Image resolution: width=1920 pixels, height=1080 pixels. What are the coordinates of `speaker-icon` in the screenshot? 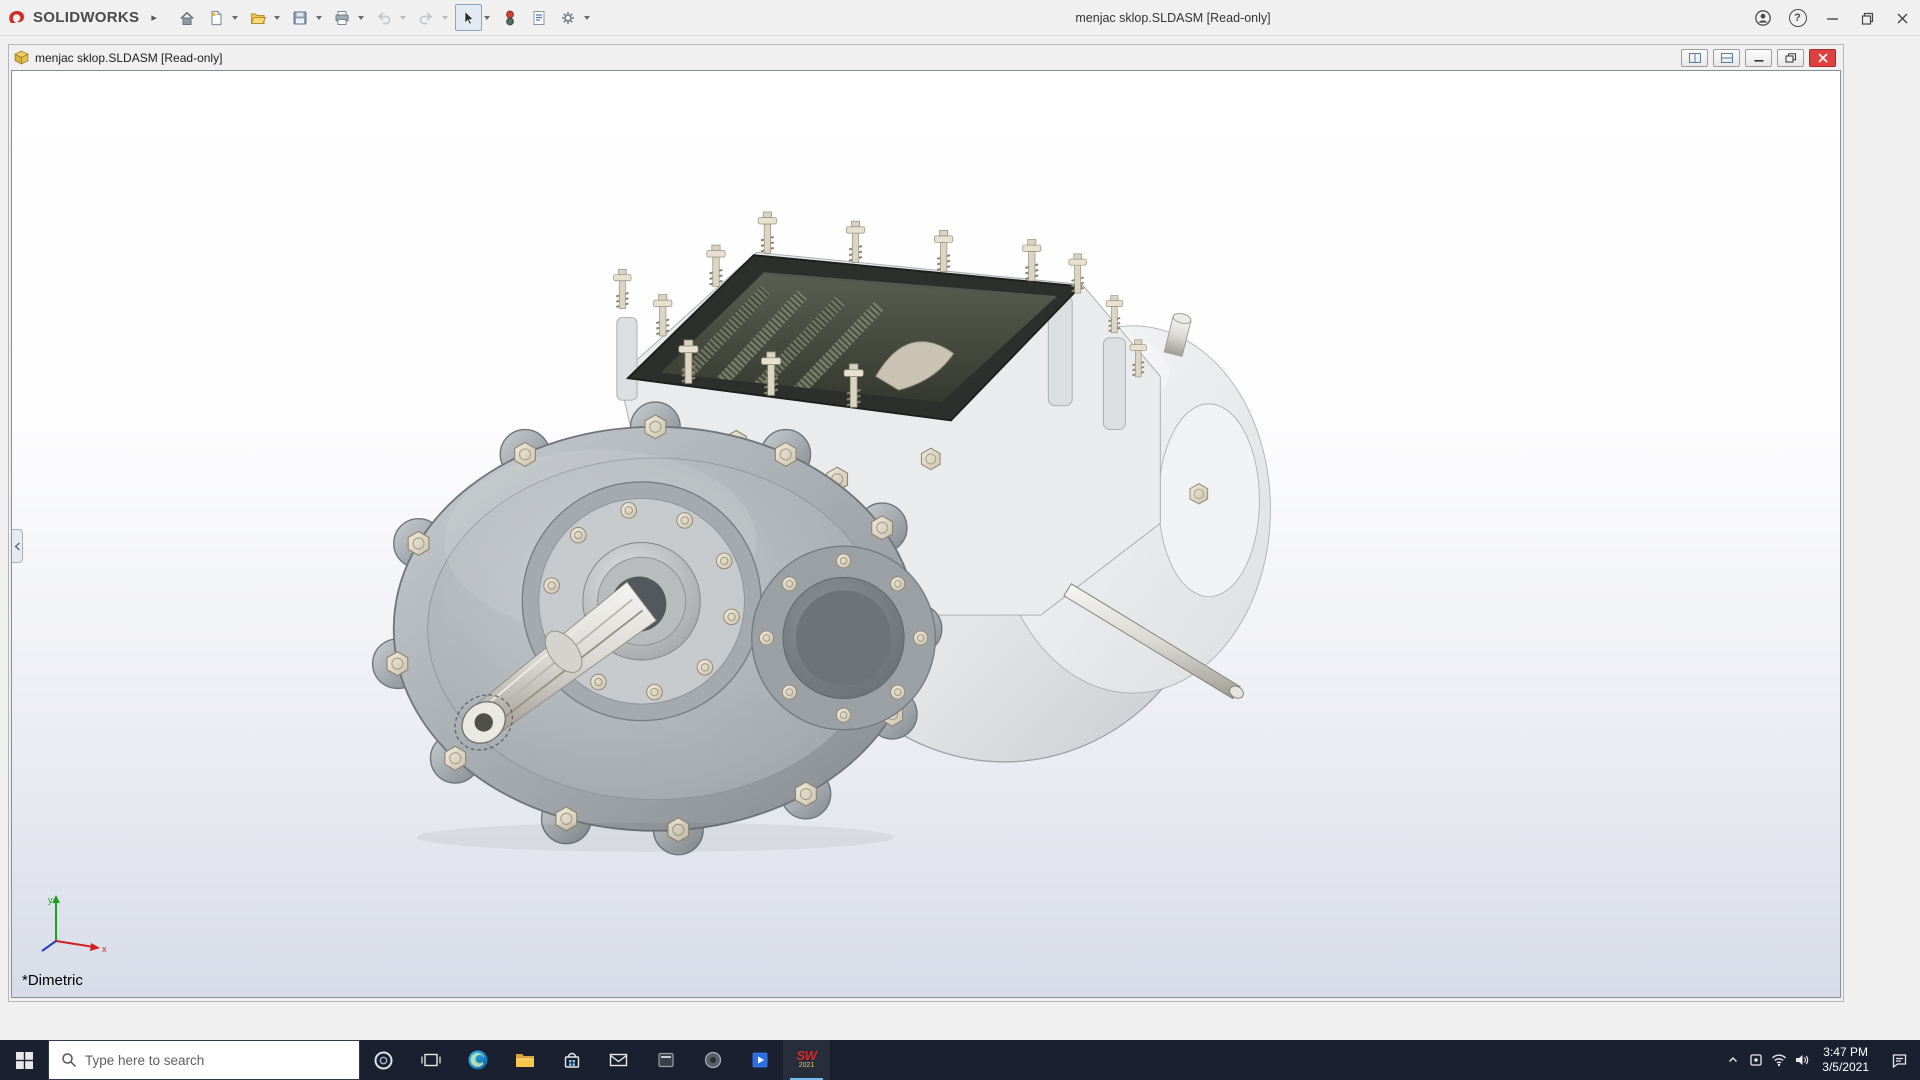 It's located at (1802, 1060).